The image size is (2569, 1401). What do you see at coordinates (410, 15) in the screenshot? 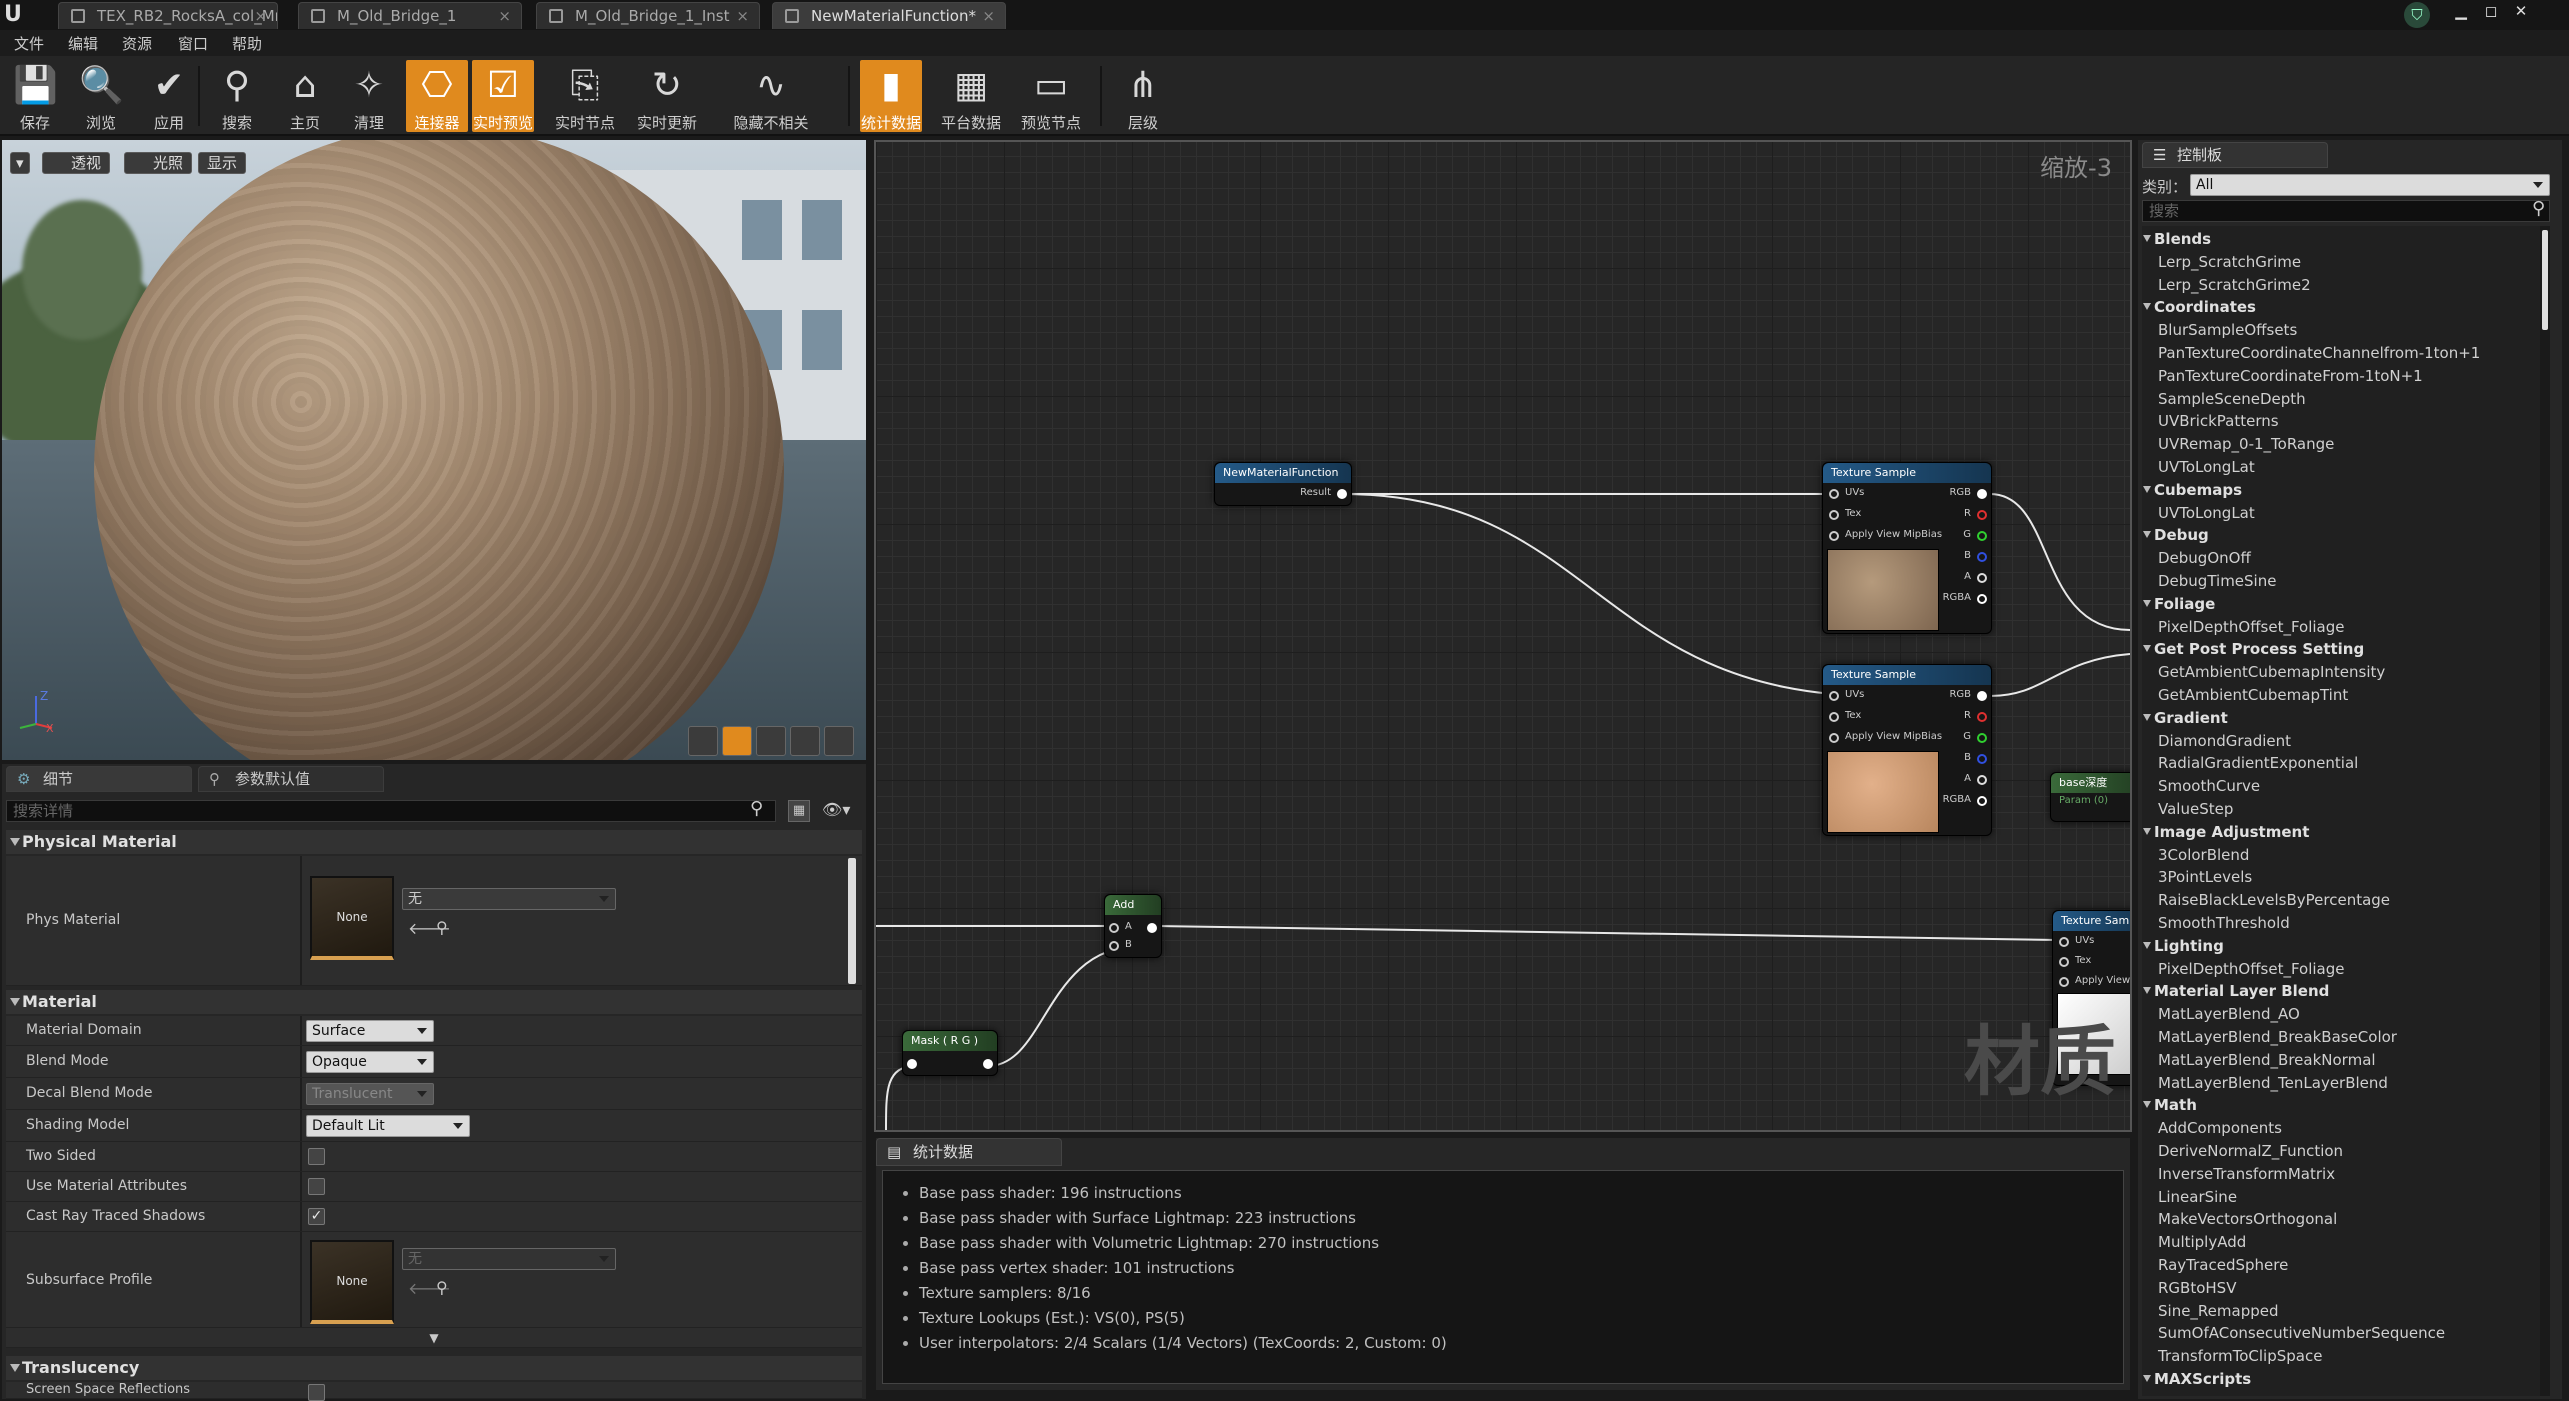
I see `tab-material: M_Old_Bridge_1 ×` at bounding box center [410, 15].